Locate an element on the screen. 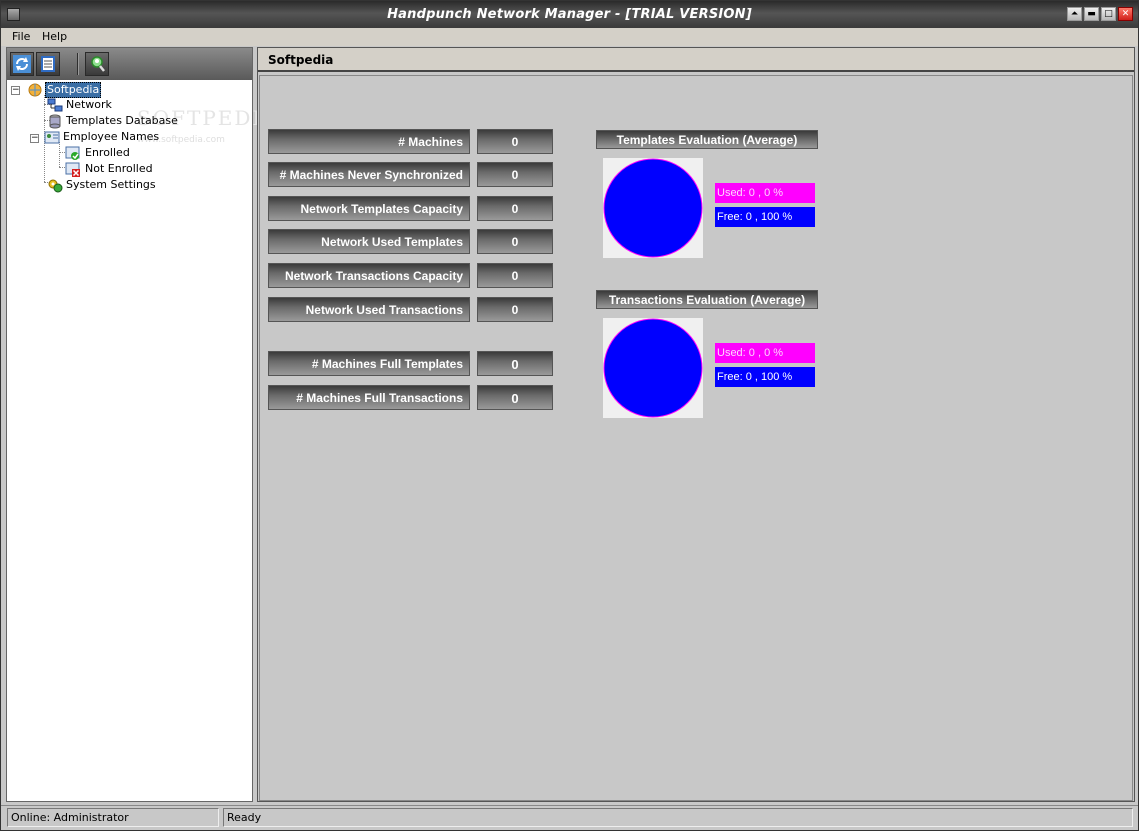 This screenshot has width=1139, height=831. templates-pie is located at coordinates (653, 208).